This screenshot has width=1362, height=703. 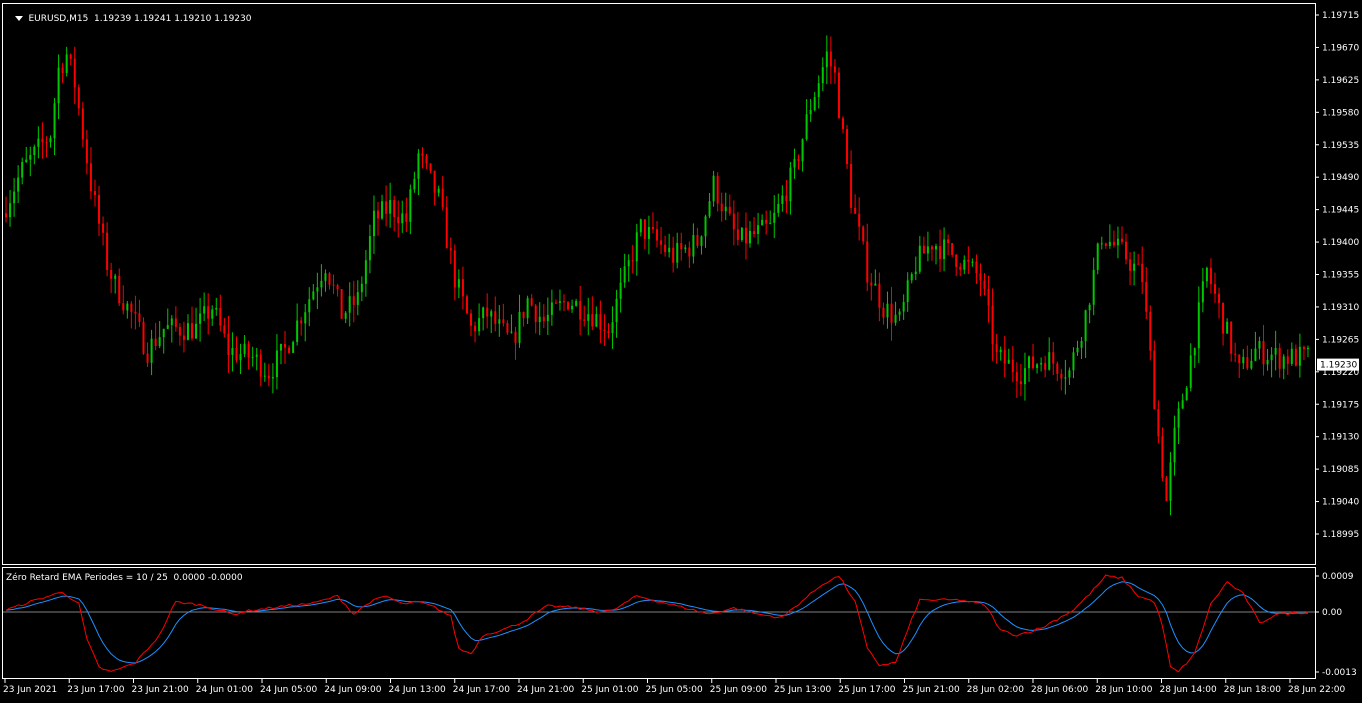 What do you see at coordinates (1332, 613) in the screenshot?
I see `indicator-axis-label: 0.00` at bounding box center [1332, 613].